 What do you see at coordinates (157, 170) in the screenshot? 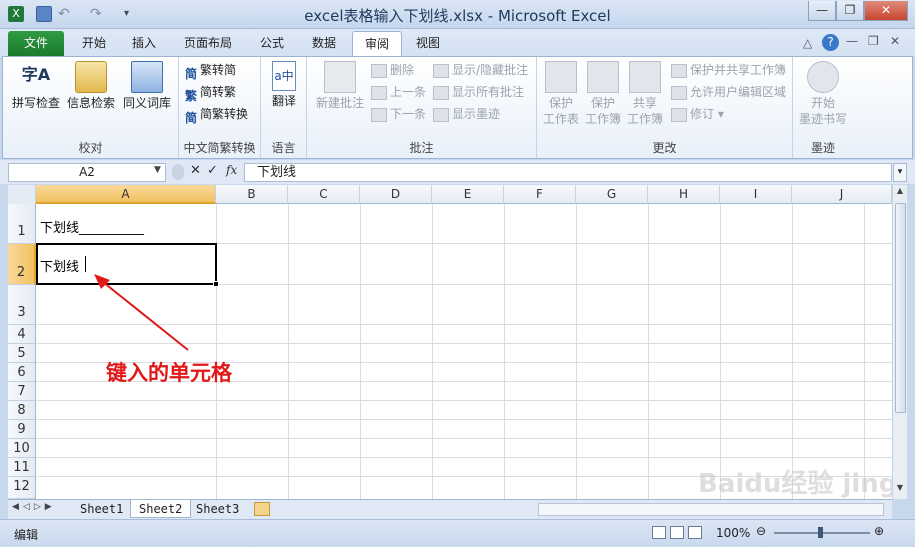
I see `name-box-dropdown-icon: ▼` at bounding box center [157, 170].